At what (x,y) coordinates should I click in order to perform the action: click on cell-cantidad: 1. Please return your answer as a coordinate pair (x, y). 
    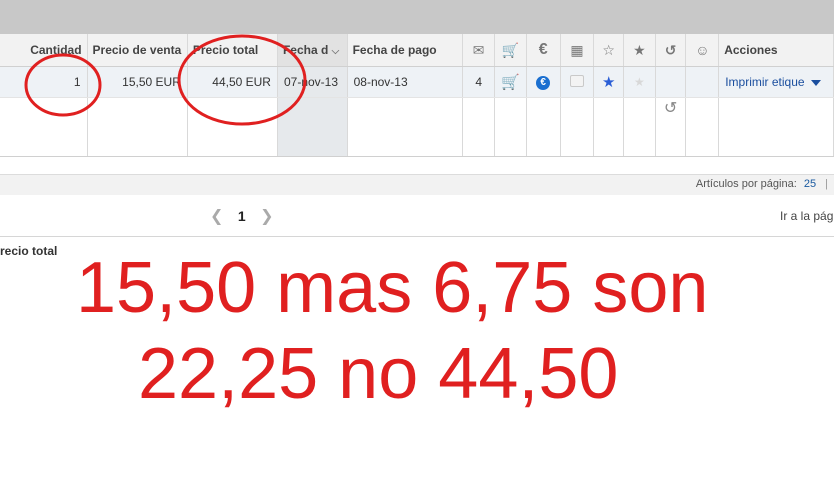
    Looking at the image, I should click on (44, 82).